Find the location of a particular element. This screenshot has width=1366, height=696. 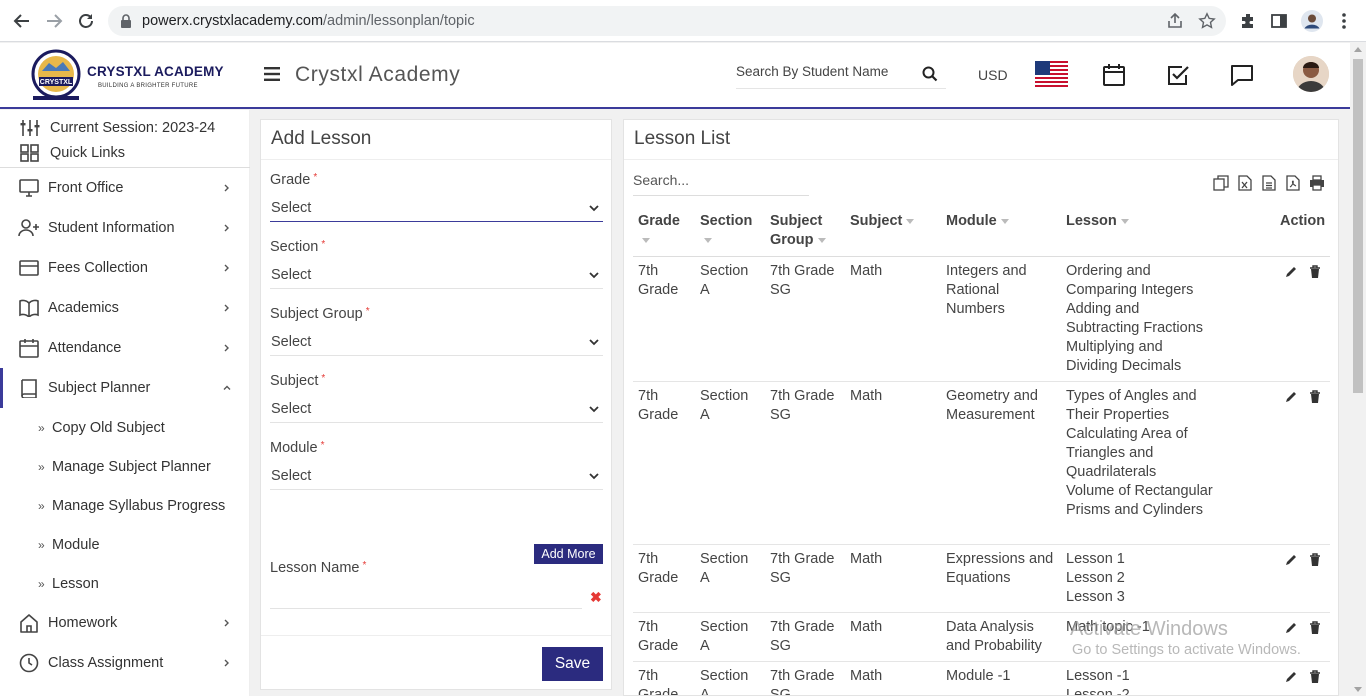

sidebar-item-student-information: Student Information is located at coordinates (125, 228).